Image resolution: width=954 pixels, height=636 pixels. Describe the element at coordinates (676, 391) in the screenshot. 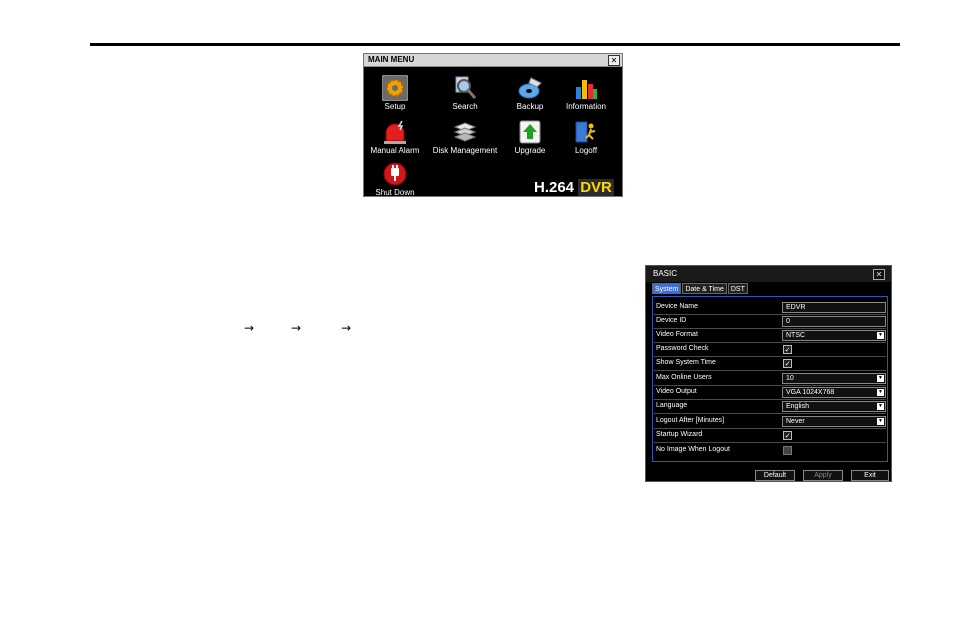

I see `row-label: Video Output` at that location.